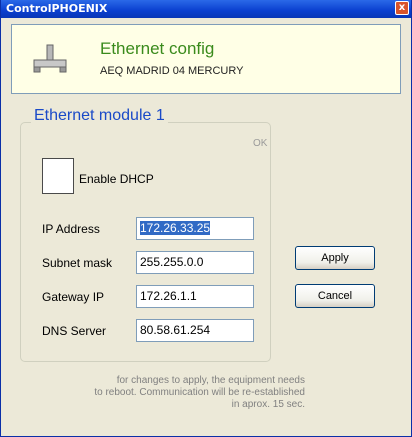 The image size is (412, 437). What do you see at coordinates (74, 331) in the screenshot?
I see `dns-server-label: DNS Server` at bounding box center [74, 331].